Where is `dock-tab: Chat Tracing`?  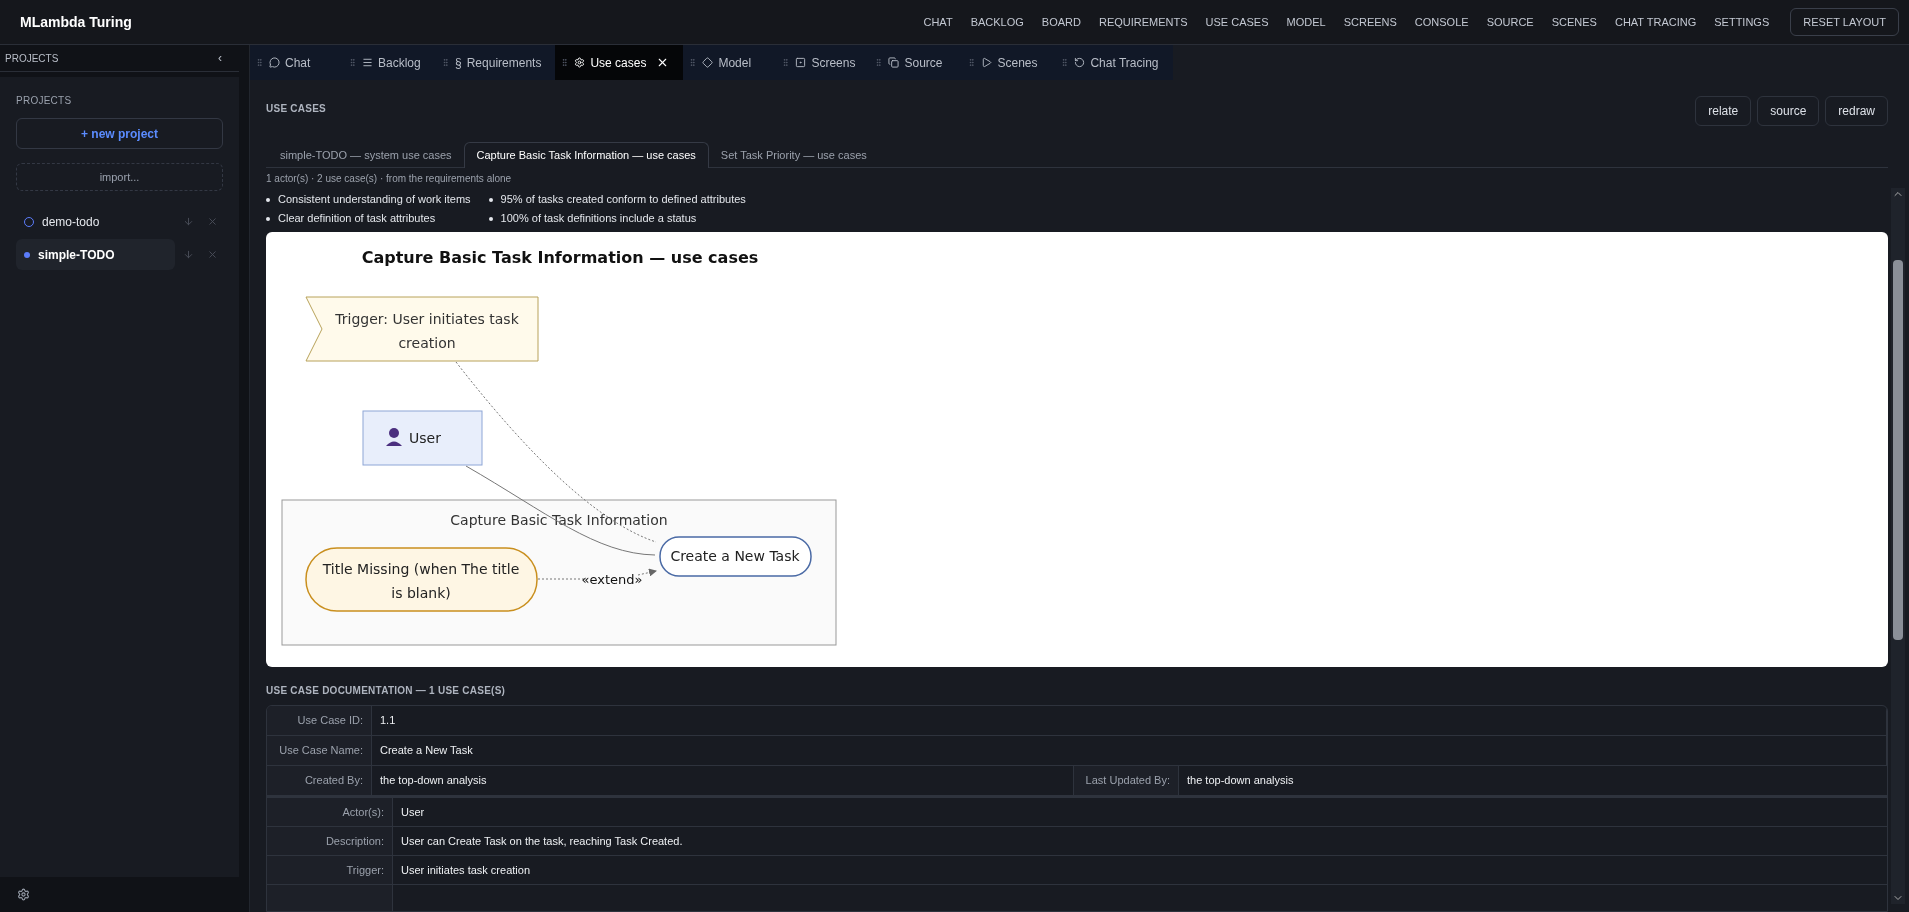
dock-tab: Chat Tracing is located at coordinates (1114, 62).